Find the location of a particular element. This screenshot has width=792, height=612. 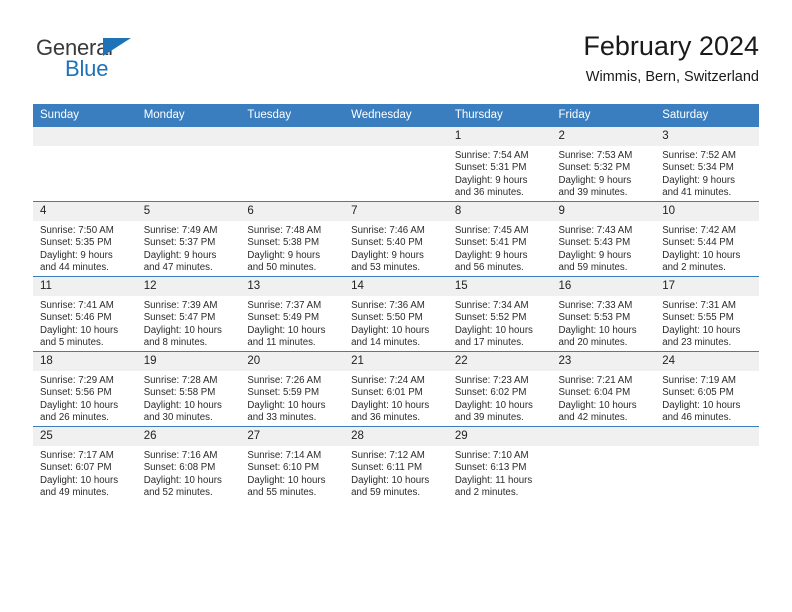

day-detail-line: Sunrise: 7:43 AM is located at coordinates (595, 230).